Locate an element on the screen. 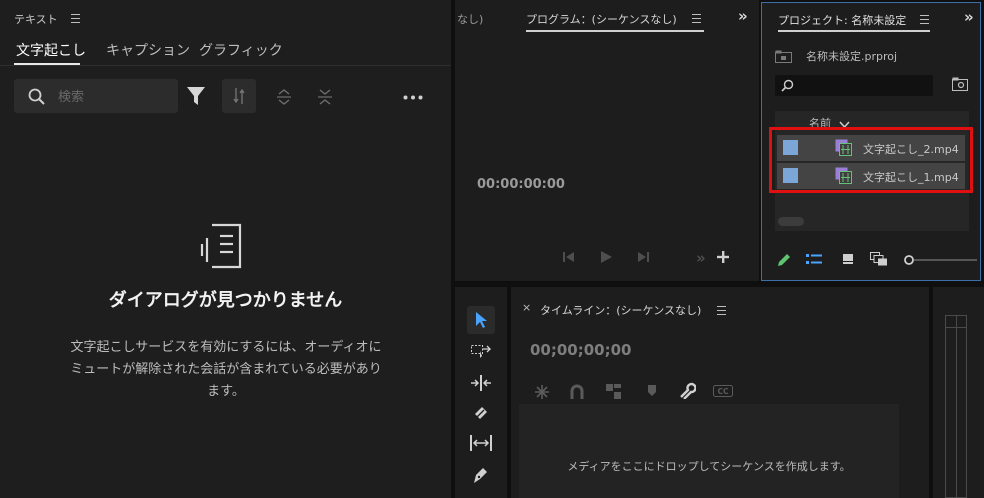 The image size is (984, 498). razor-icon is located at coordinates (481, 413).